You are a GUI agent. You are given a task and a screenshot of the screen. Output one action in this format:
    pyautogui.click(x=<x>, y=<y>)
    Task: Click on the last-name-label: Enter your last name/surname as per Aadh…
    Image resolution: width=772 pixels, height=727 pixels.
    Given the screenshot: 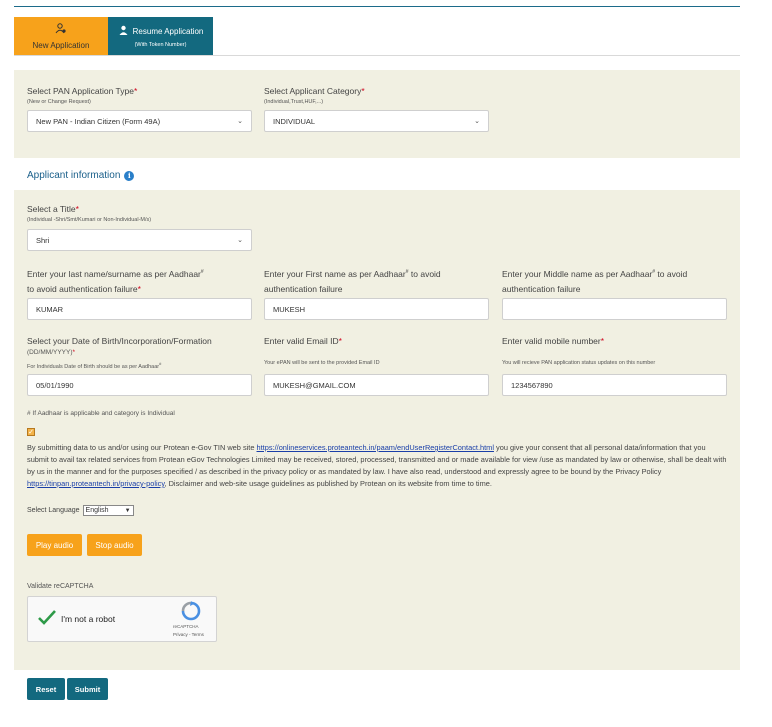 What is the action you would take?
    pyautogui.click(x=115, y=281)
    